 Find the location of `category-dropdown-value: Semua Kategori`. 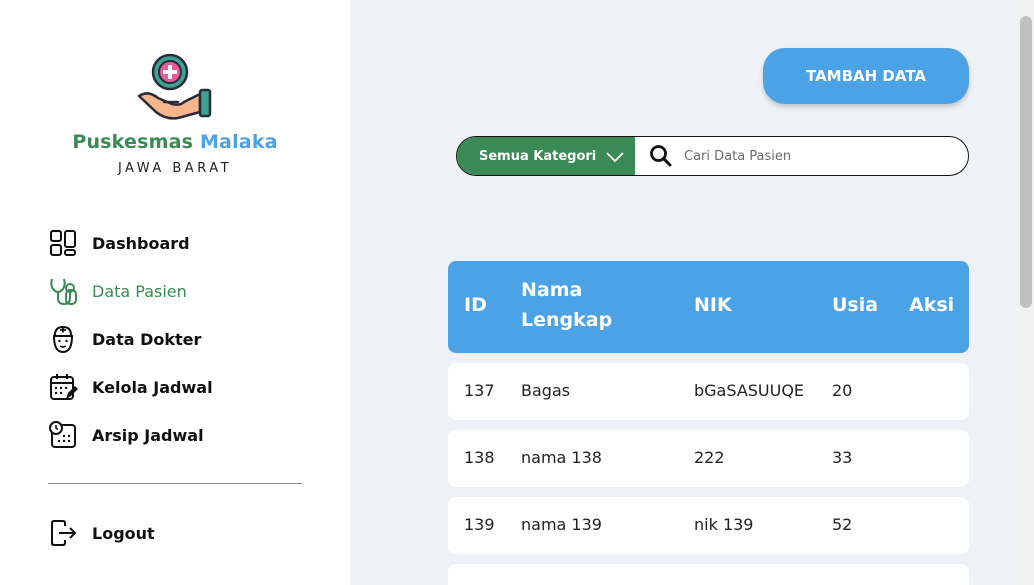

category-dropdown-value: Semua Kategori is located at coordinates (538, 156).